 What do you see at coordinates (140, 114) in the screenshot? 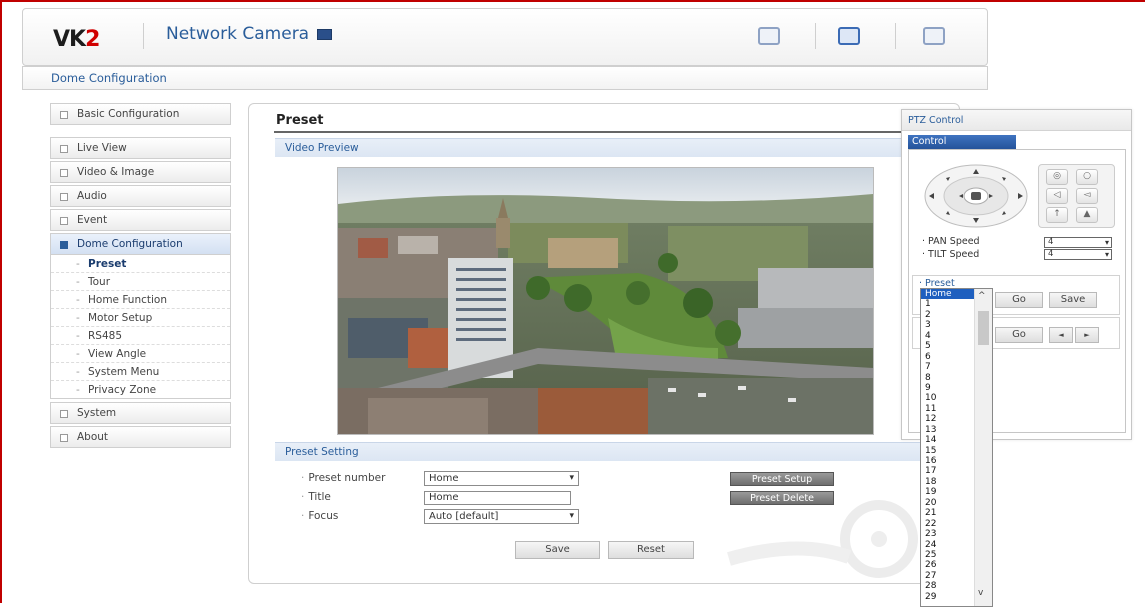
I see `sidebar-item-basic-configuration: Basic Configuration` at bounding box center [140, 114].